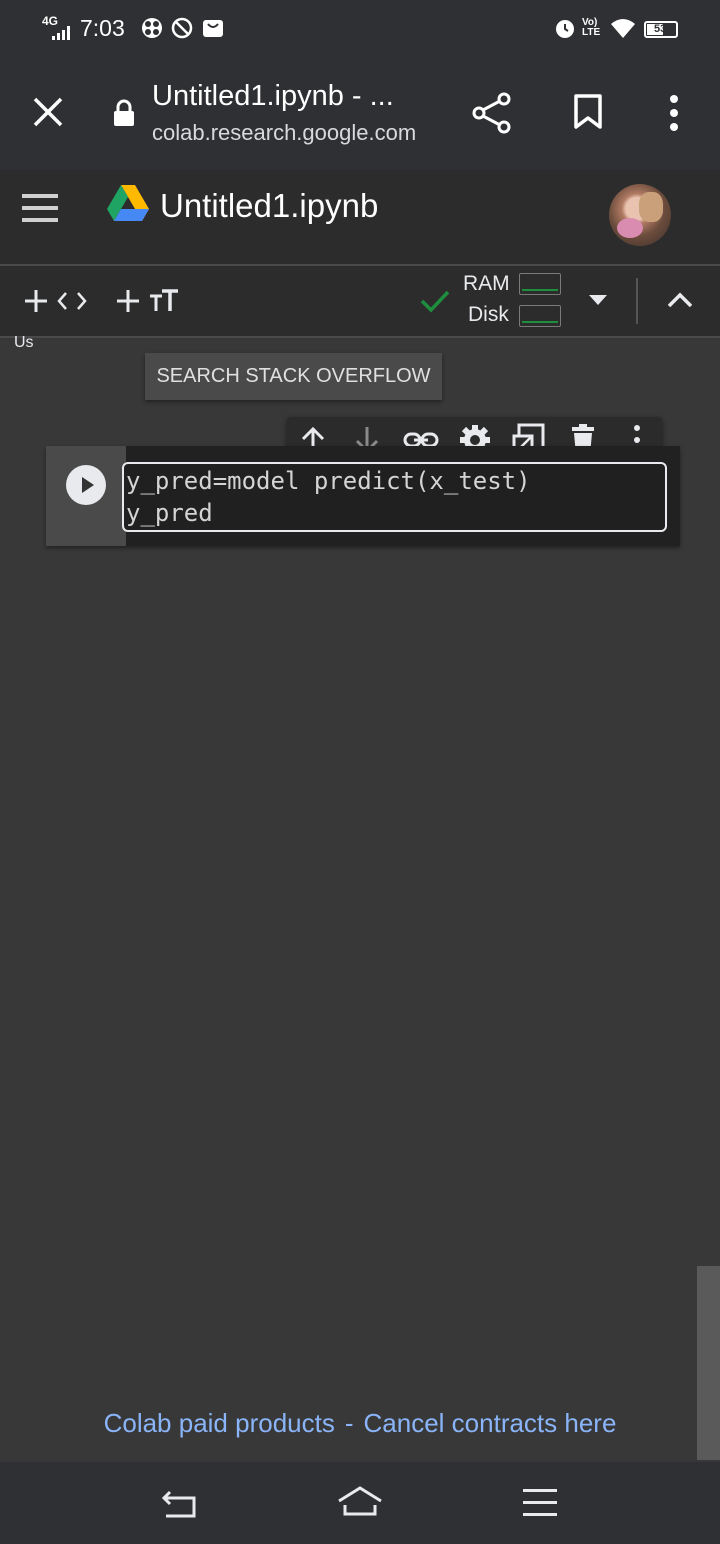 The height and width of the screenshot is (1544, 720). I want to click on code-line-1: y_pred=model predict(x_test), so click(328, 481).